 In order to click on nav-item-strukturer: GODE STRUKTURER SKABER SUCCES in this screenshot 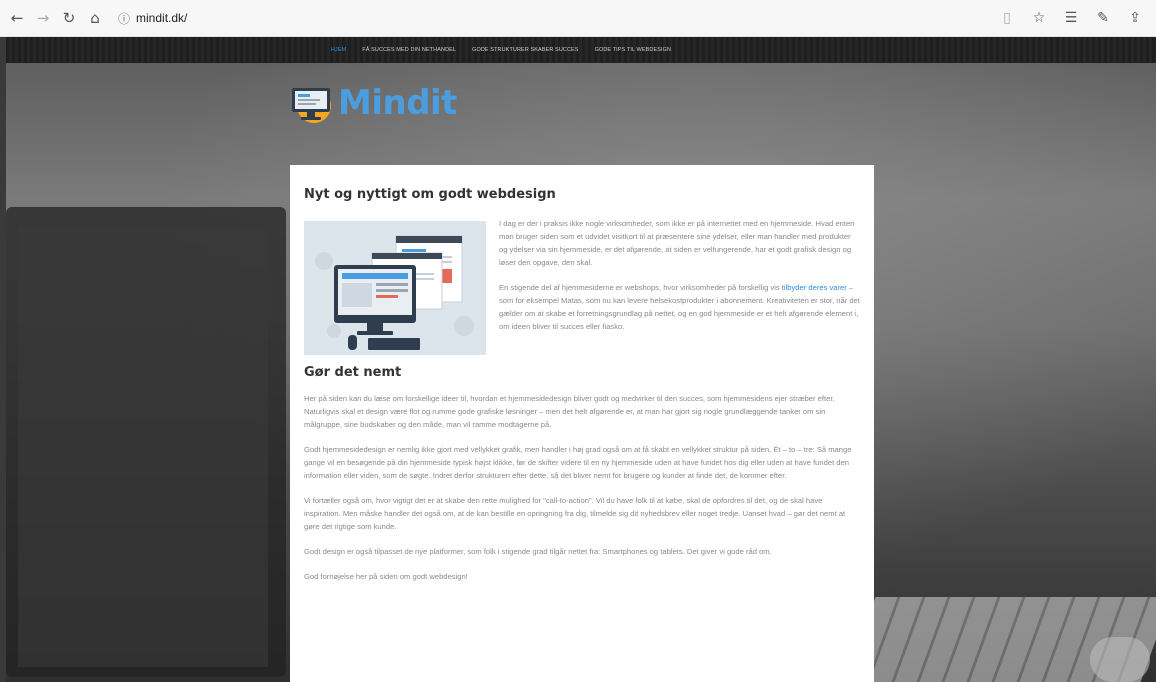, I will do `click(525, 50)`.